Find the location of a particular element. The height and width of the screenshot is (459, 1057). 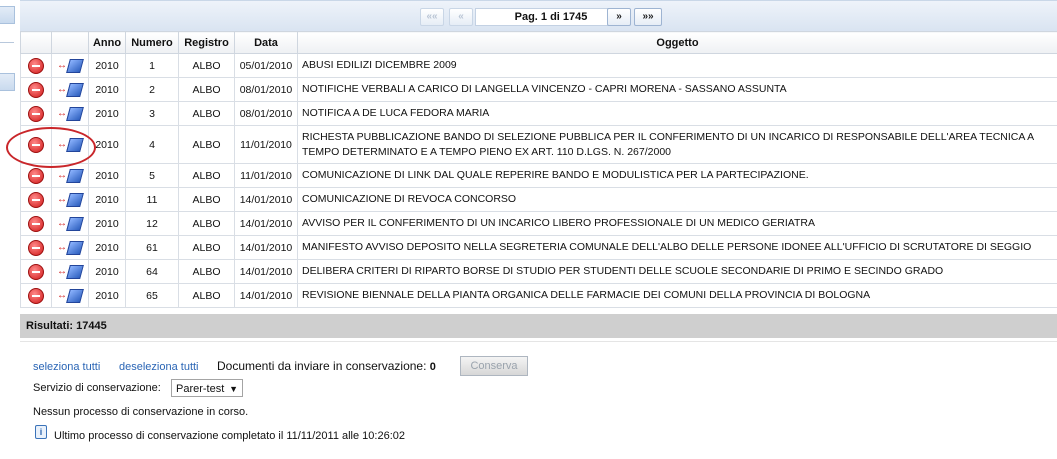

info-icon: i is located at coordinates (41, 432).